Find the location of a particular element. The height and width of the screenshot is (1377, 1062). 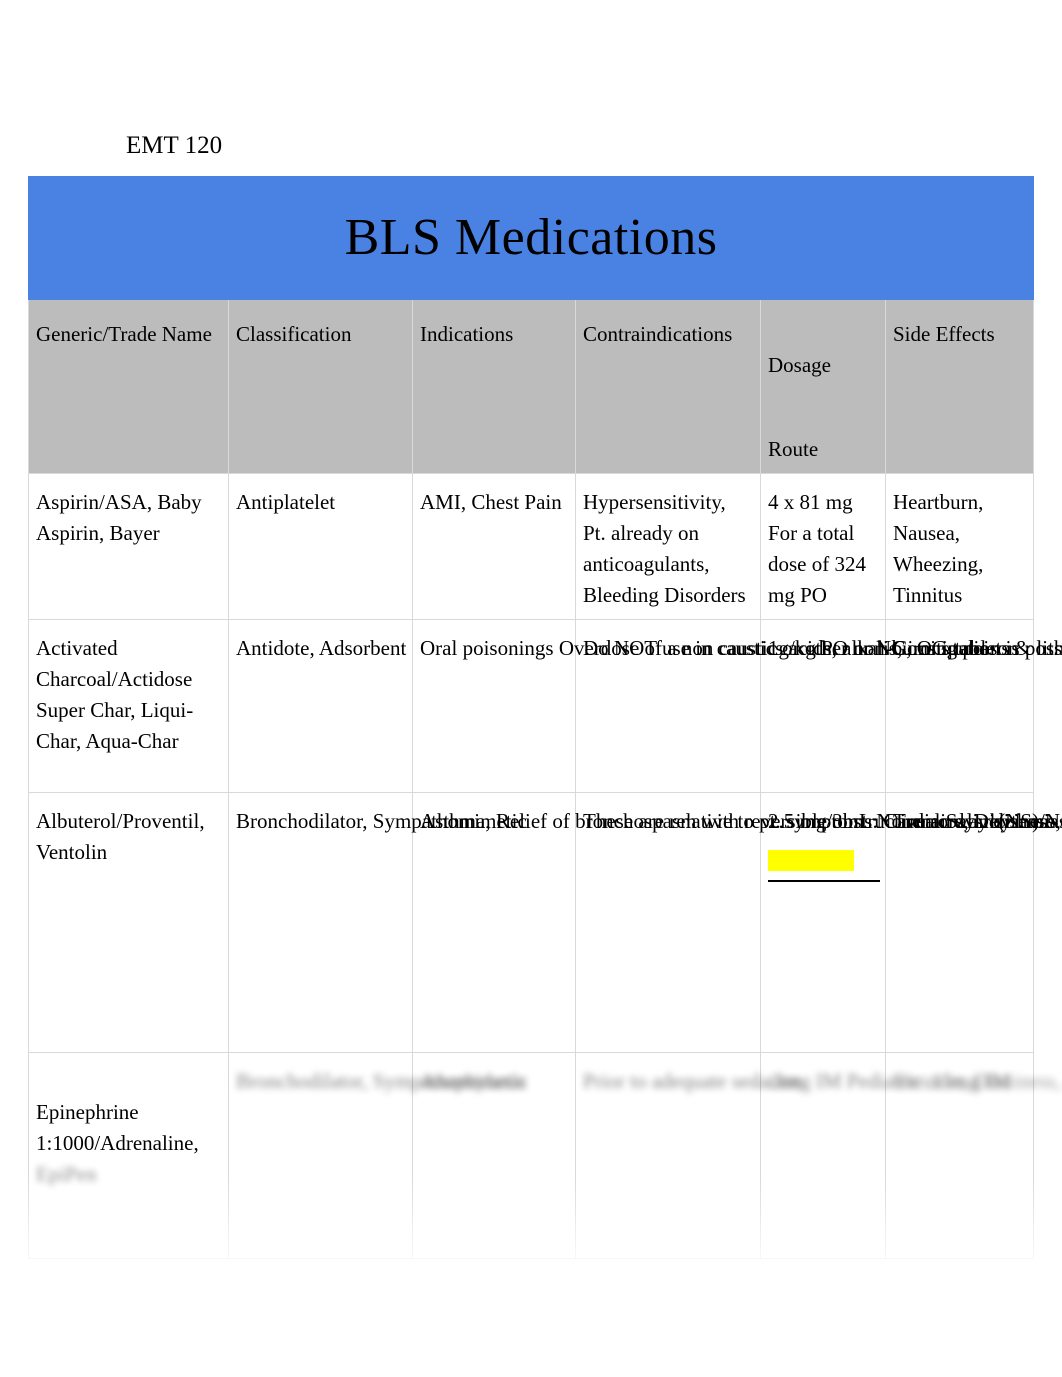

cell-text: Epinephrine 1:1000/Adrenaline, is located at coordinates (117, 1127).